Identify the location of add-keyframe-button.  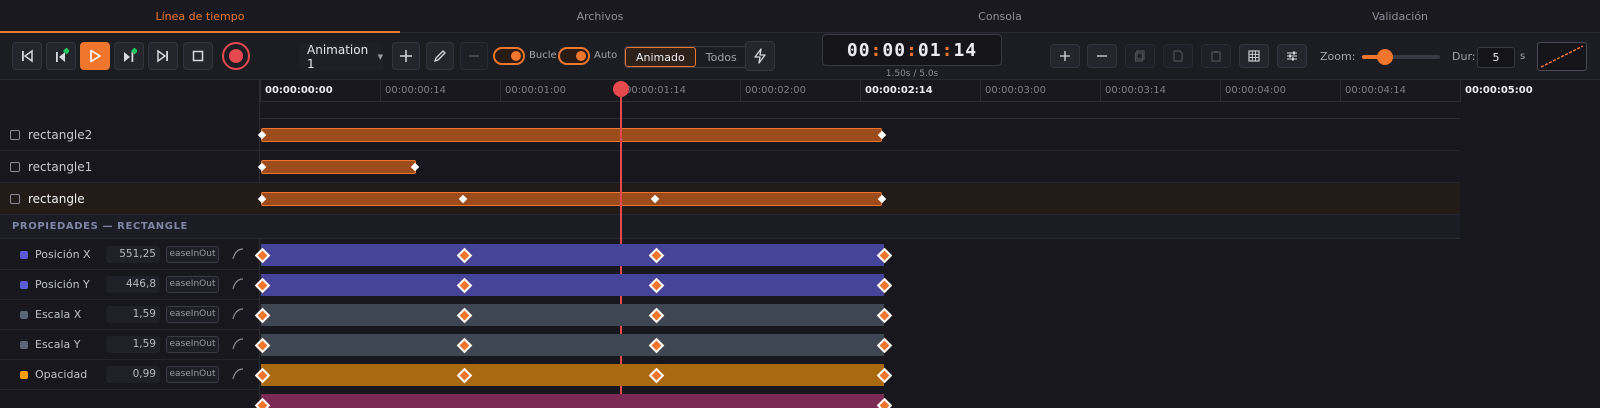
(1065, 56).